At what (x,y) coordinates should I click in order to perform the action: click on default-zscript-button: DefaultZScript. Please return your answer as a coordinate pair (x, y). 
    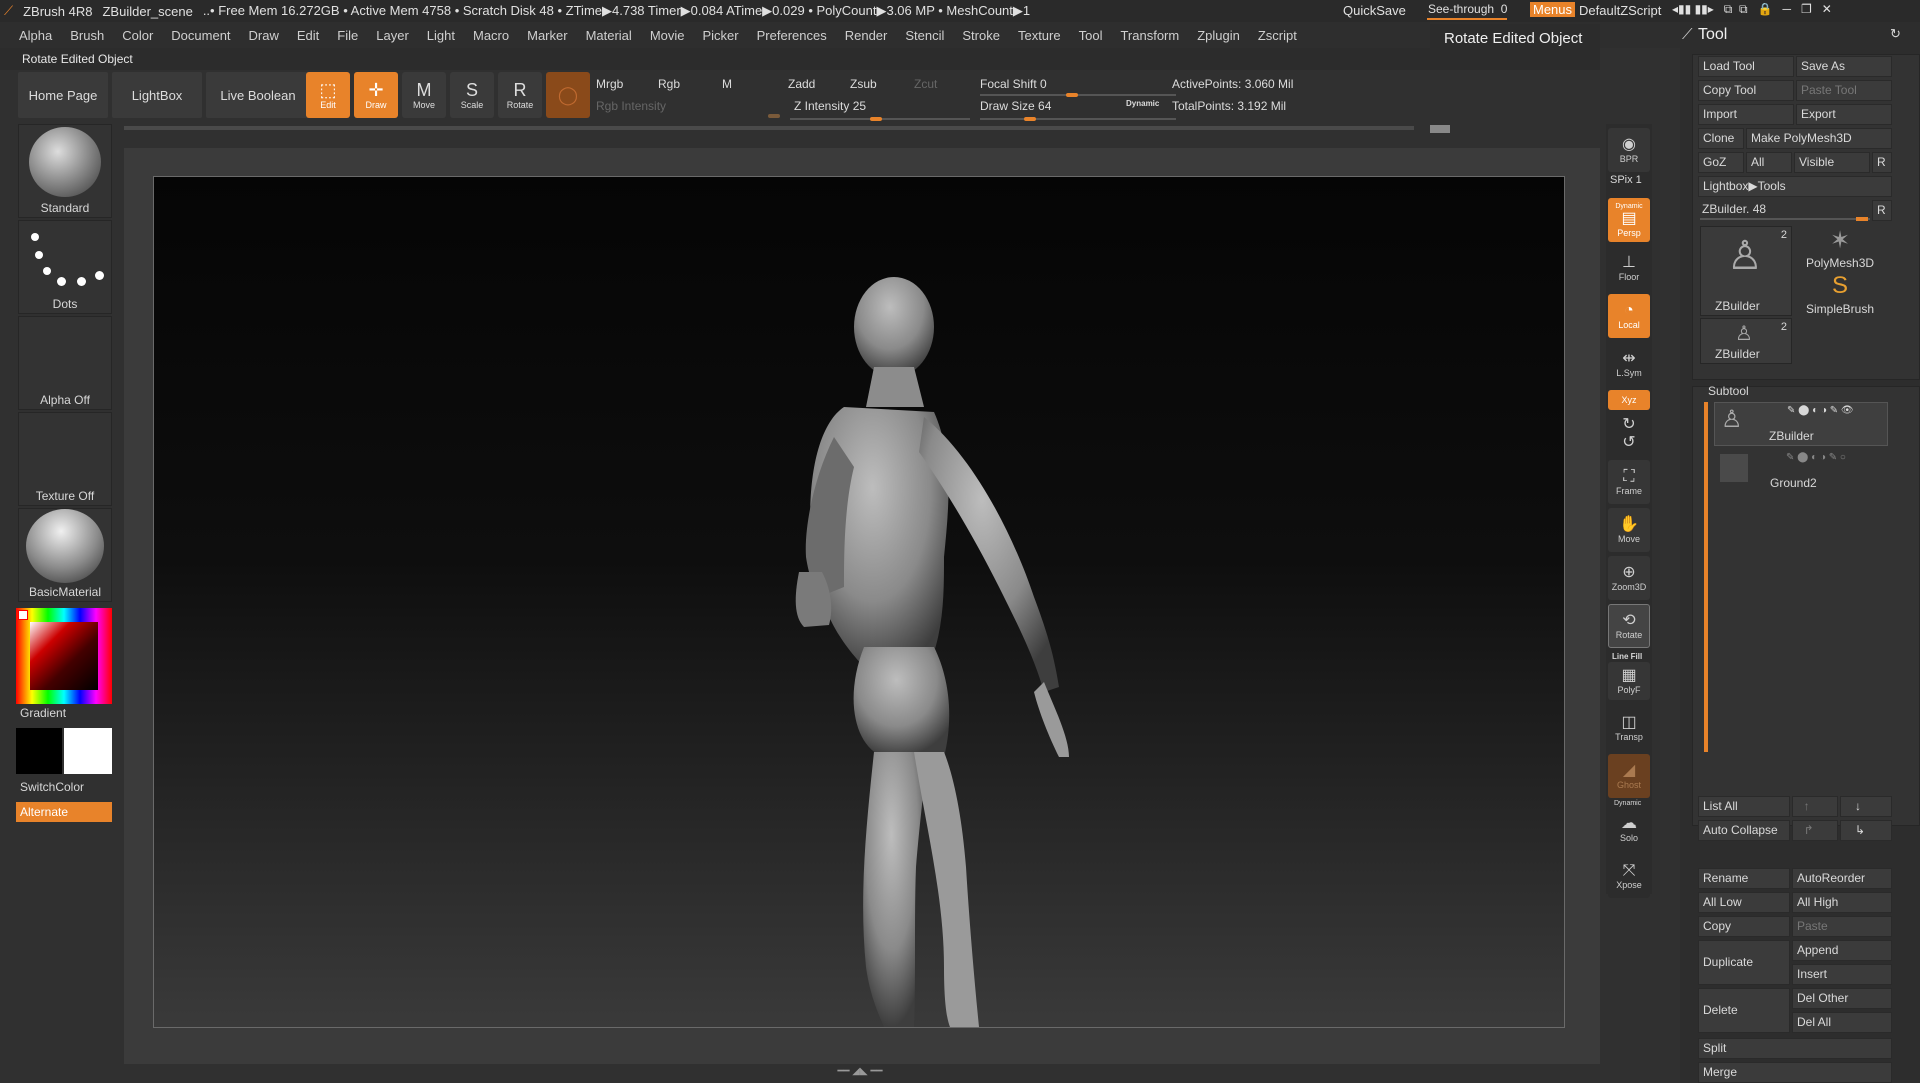
    Looking at the image, I should click on (1620, 10).